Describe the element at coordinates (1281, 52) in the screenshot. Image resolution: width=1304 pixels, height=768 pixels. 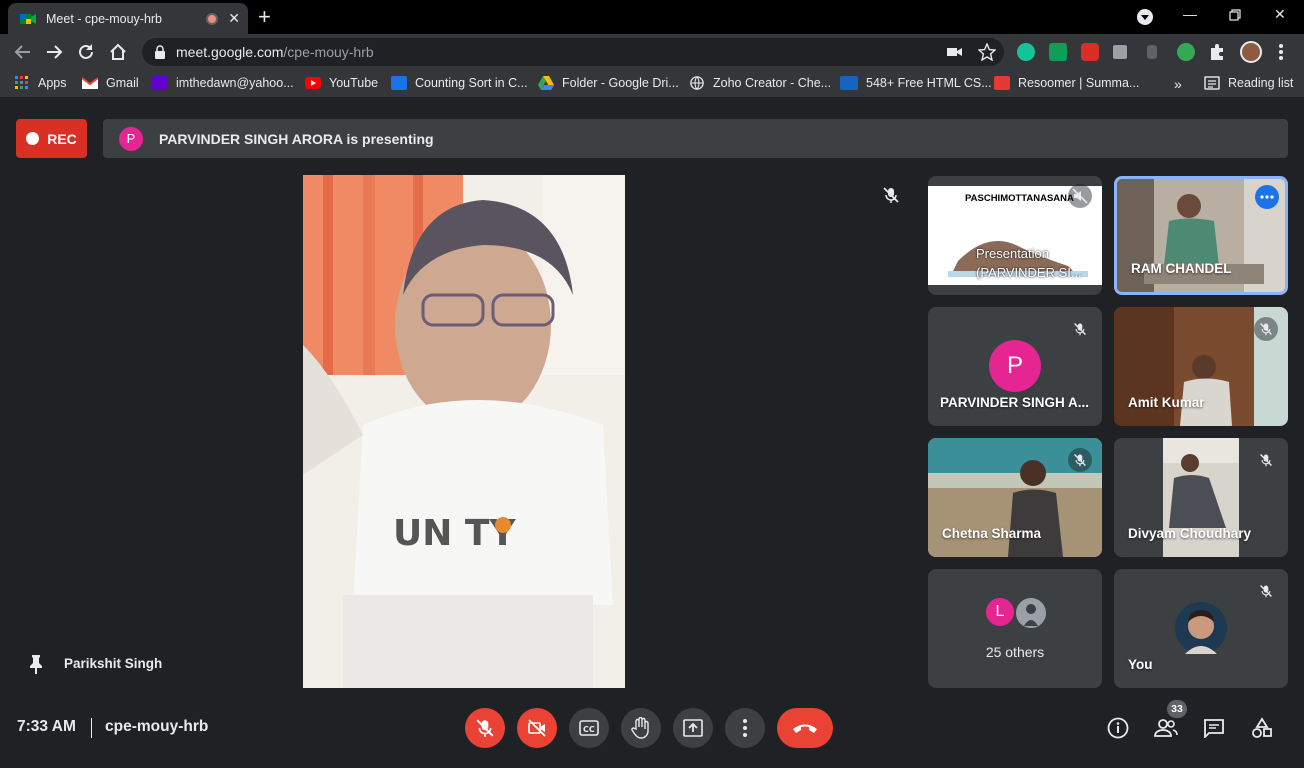
I see `browser-menu-icon` at that location.